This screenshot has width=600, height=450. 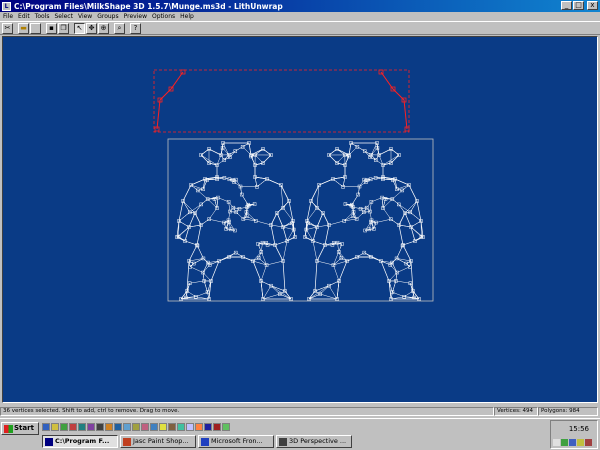 I want to click on vertex-count: Vertices: 494, so click(x=516, y=411).